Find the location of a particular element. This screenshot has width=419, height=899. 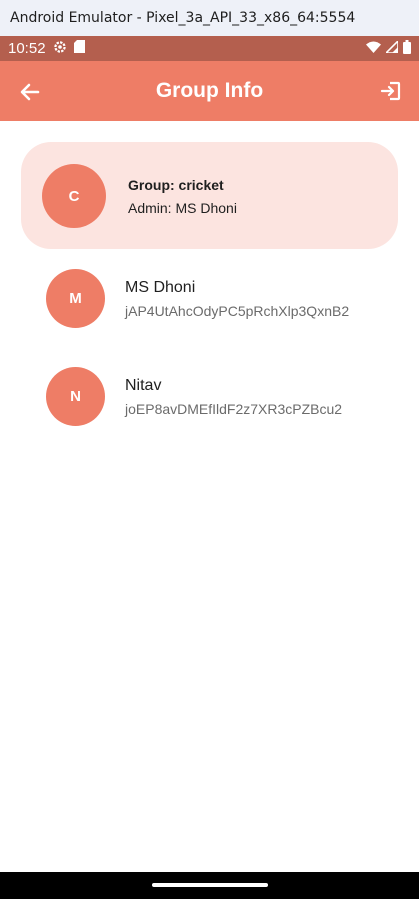

member-avatar: M is located at coordinates (75, 298).